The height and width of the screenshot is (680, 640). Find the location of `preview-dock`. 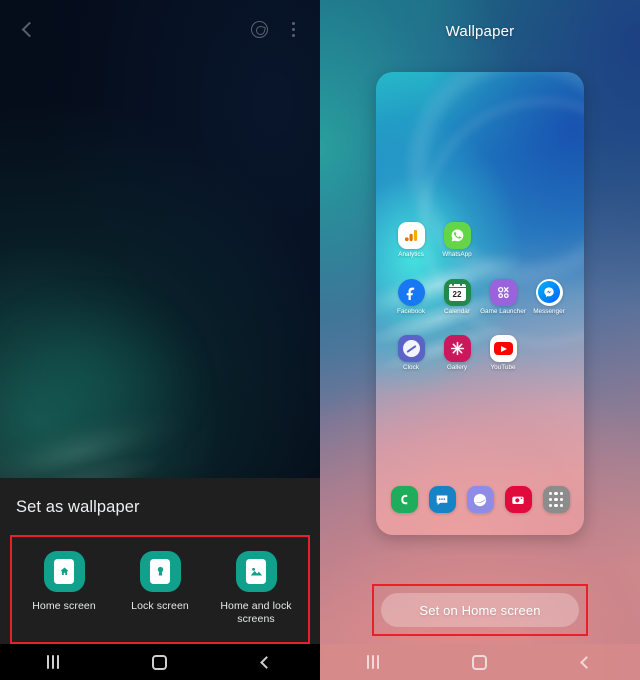

preview-dock is located at coordinates (480, 499).